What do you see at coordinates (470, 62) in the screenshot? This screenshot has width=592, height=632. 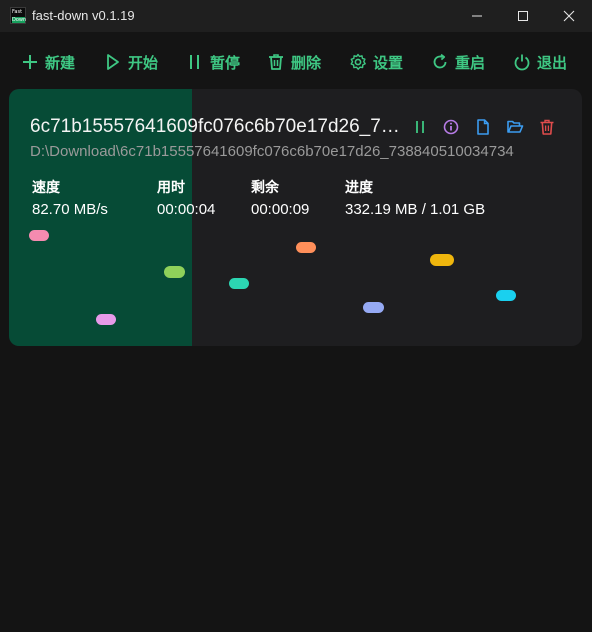 I see `restart-label: 重启` at bounding box center [470, 62].